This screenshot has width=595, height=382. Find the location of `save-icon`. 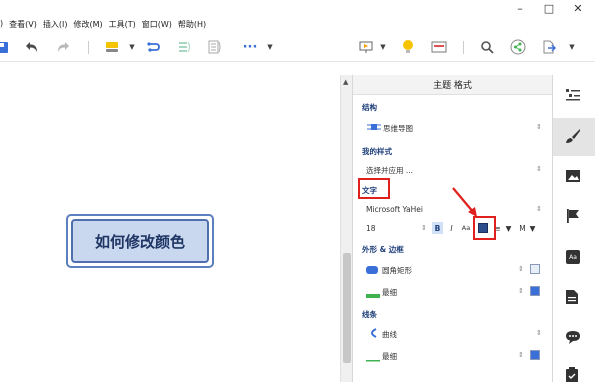

save-icon is located at coordinates (5, 47).